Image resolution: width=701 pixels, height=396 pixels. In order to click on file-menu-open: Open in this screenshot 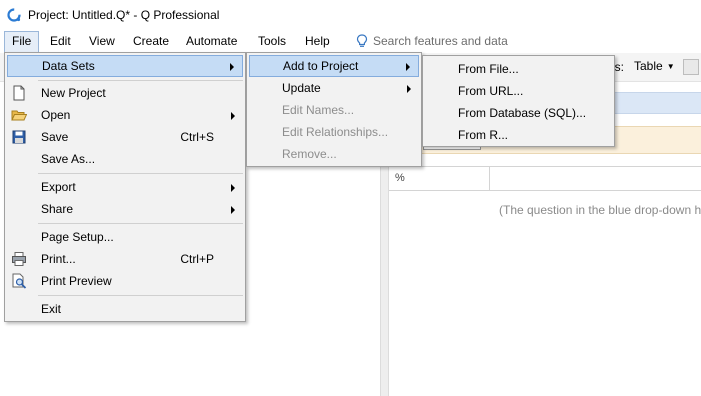, I will do `click(125, 115)`.